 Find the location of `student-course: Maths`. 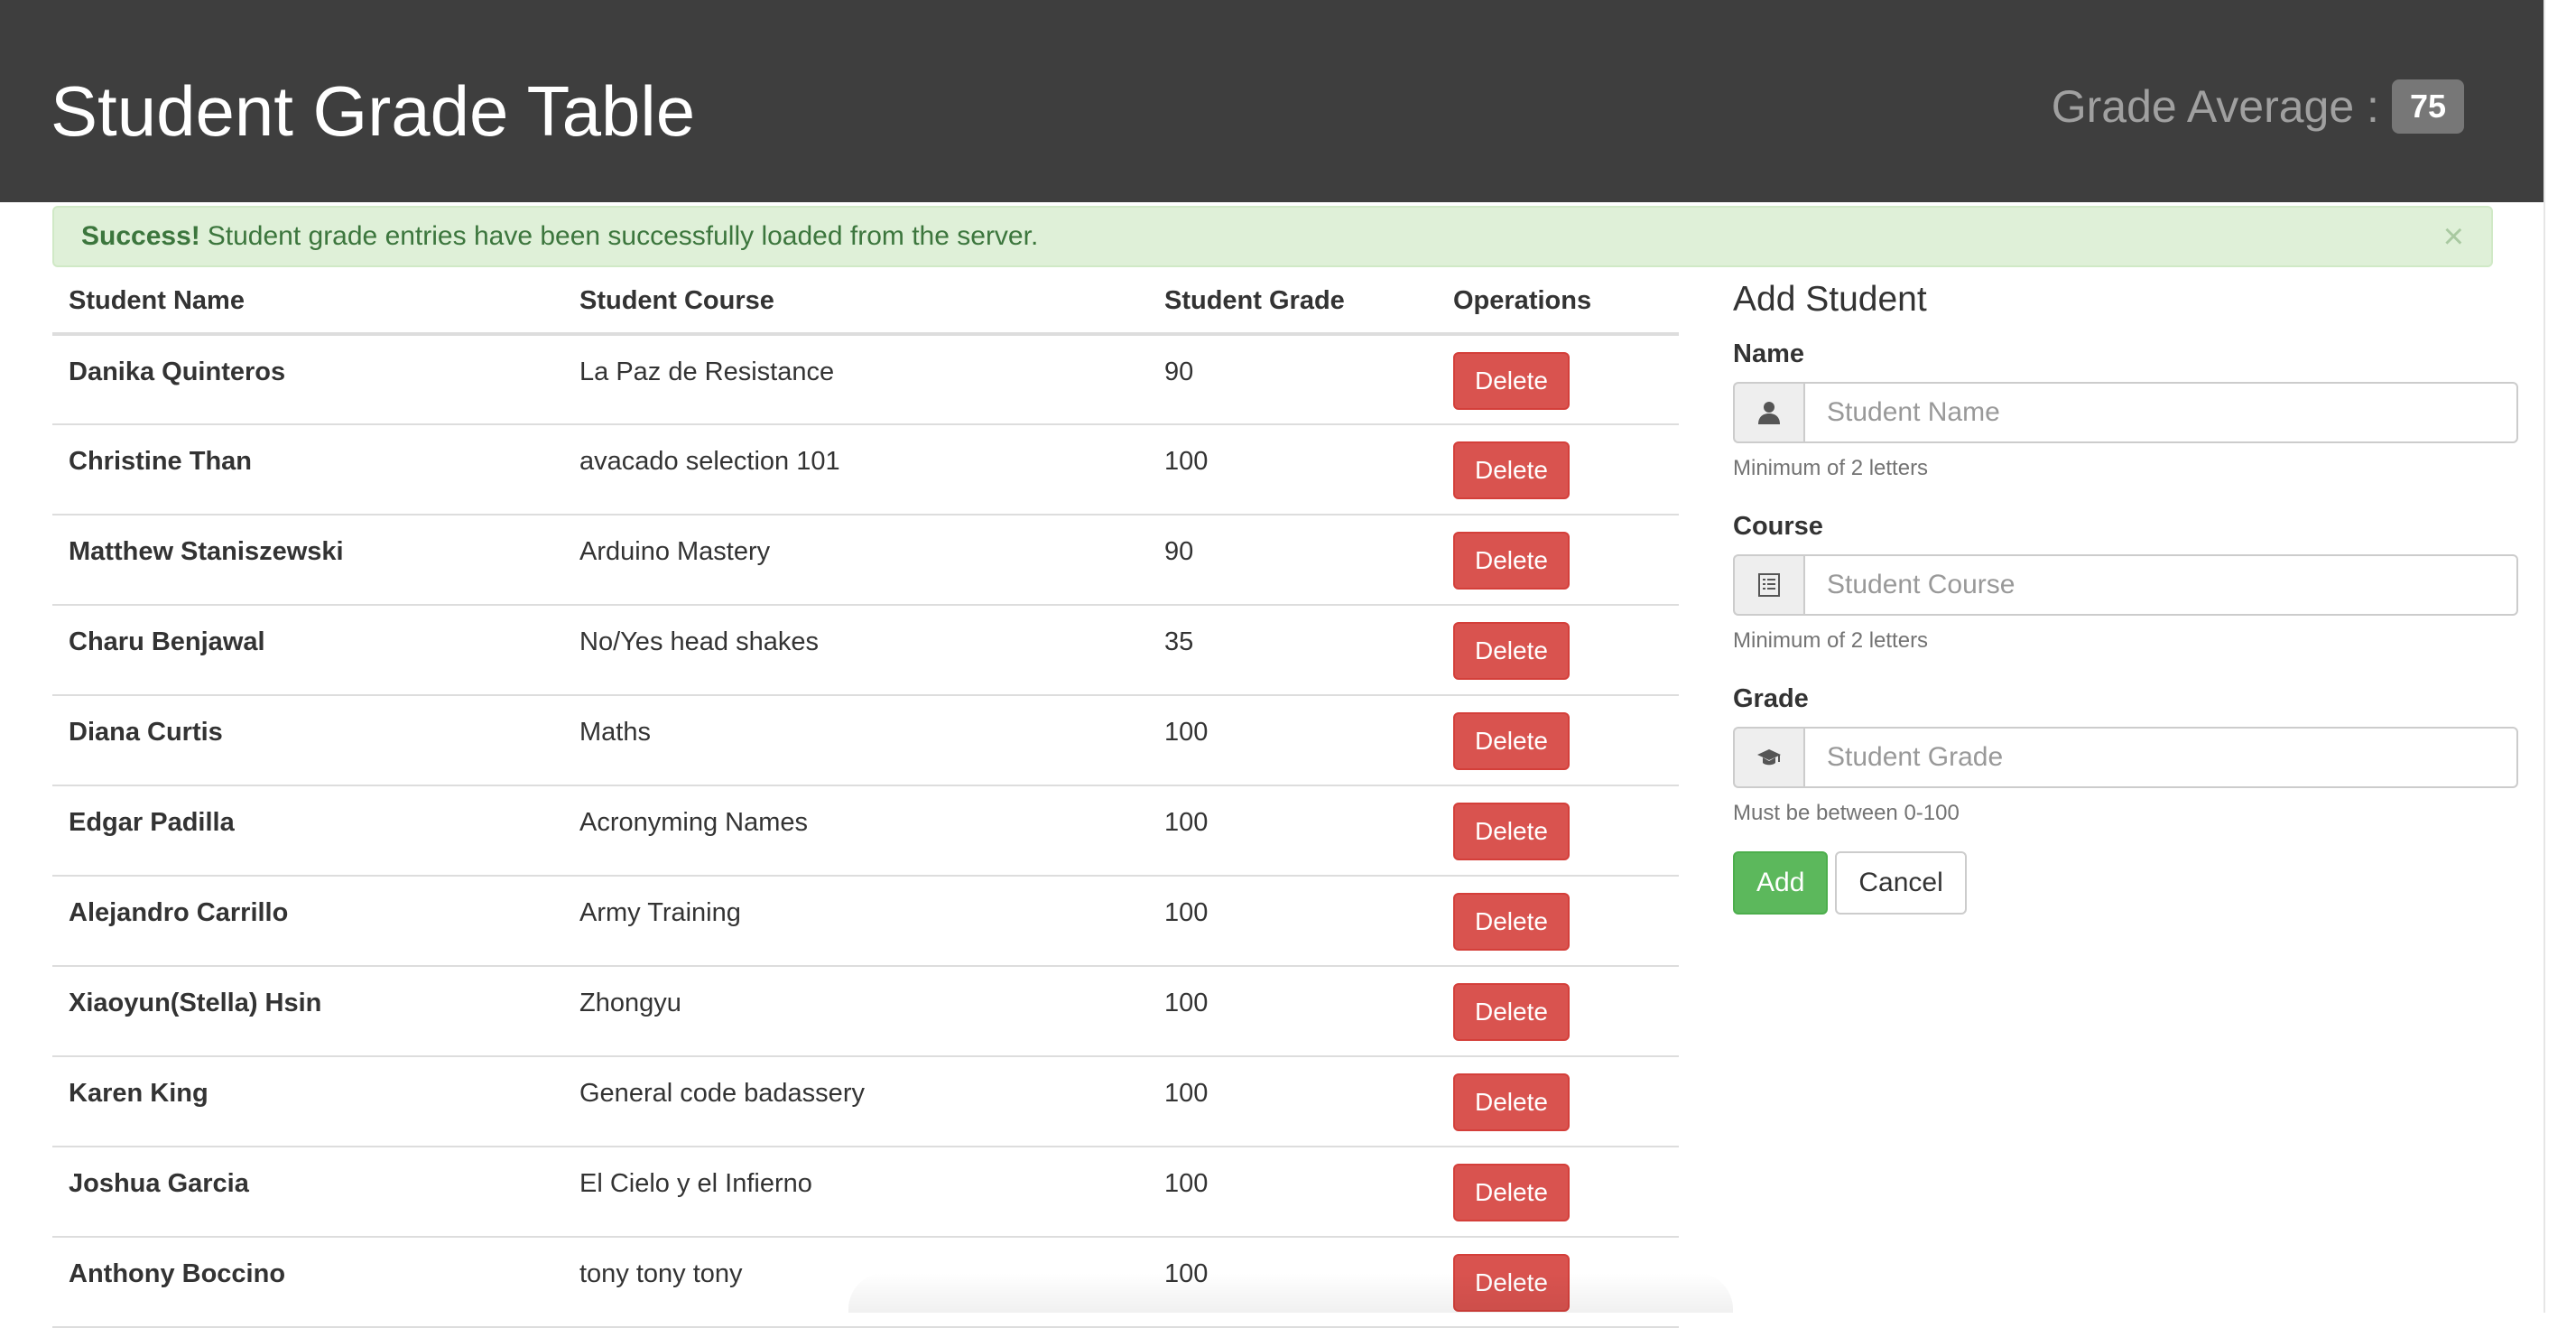

student-course: Maths is located at coordinates (615, 732).